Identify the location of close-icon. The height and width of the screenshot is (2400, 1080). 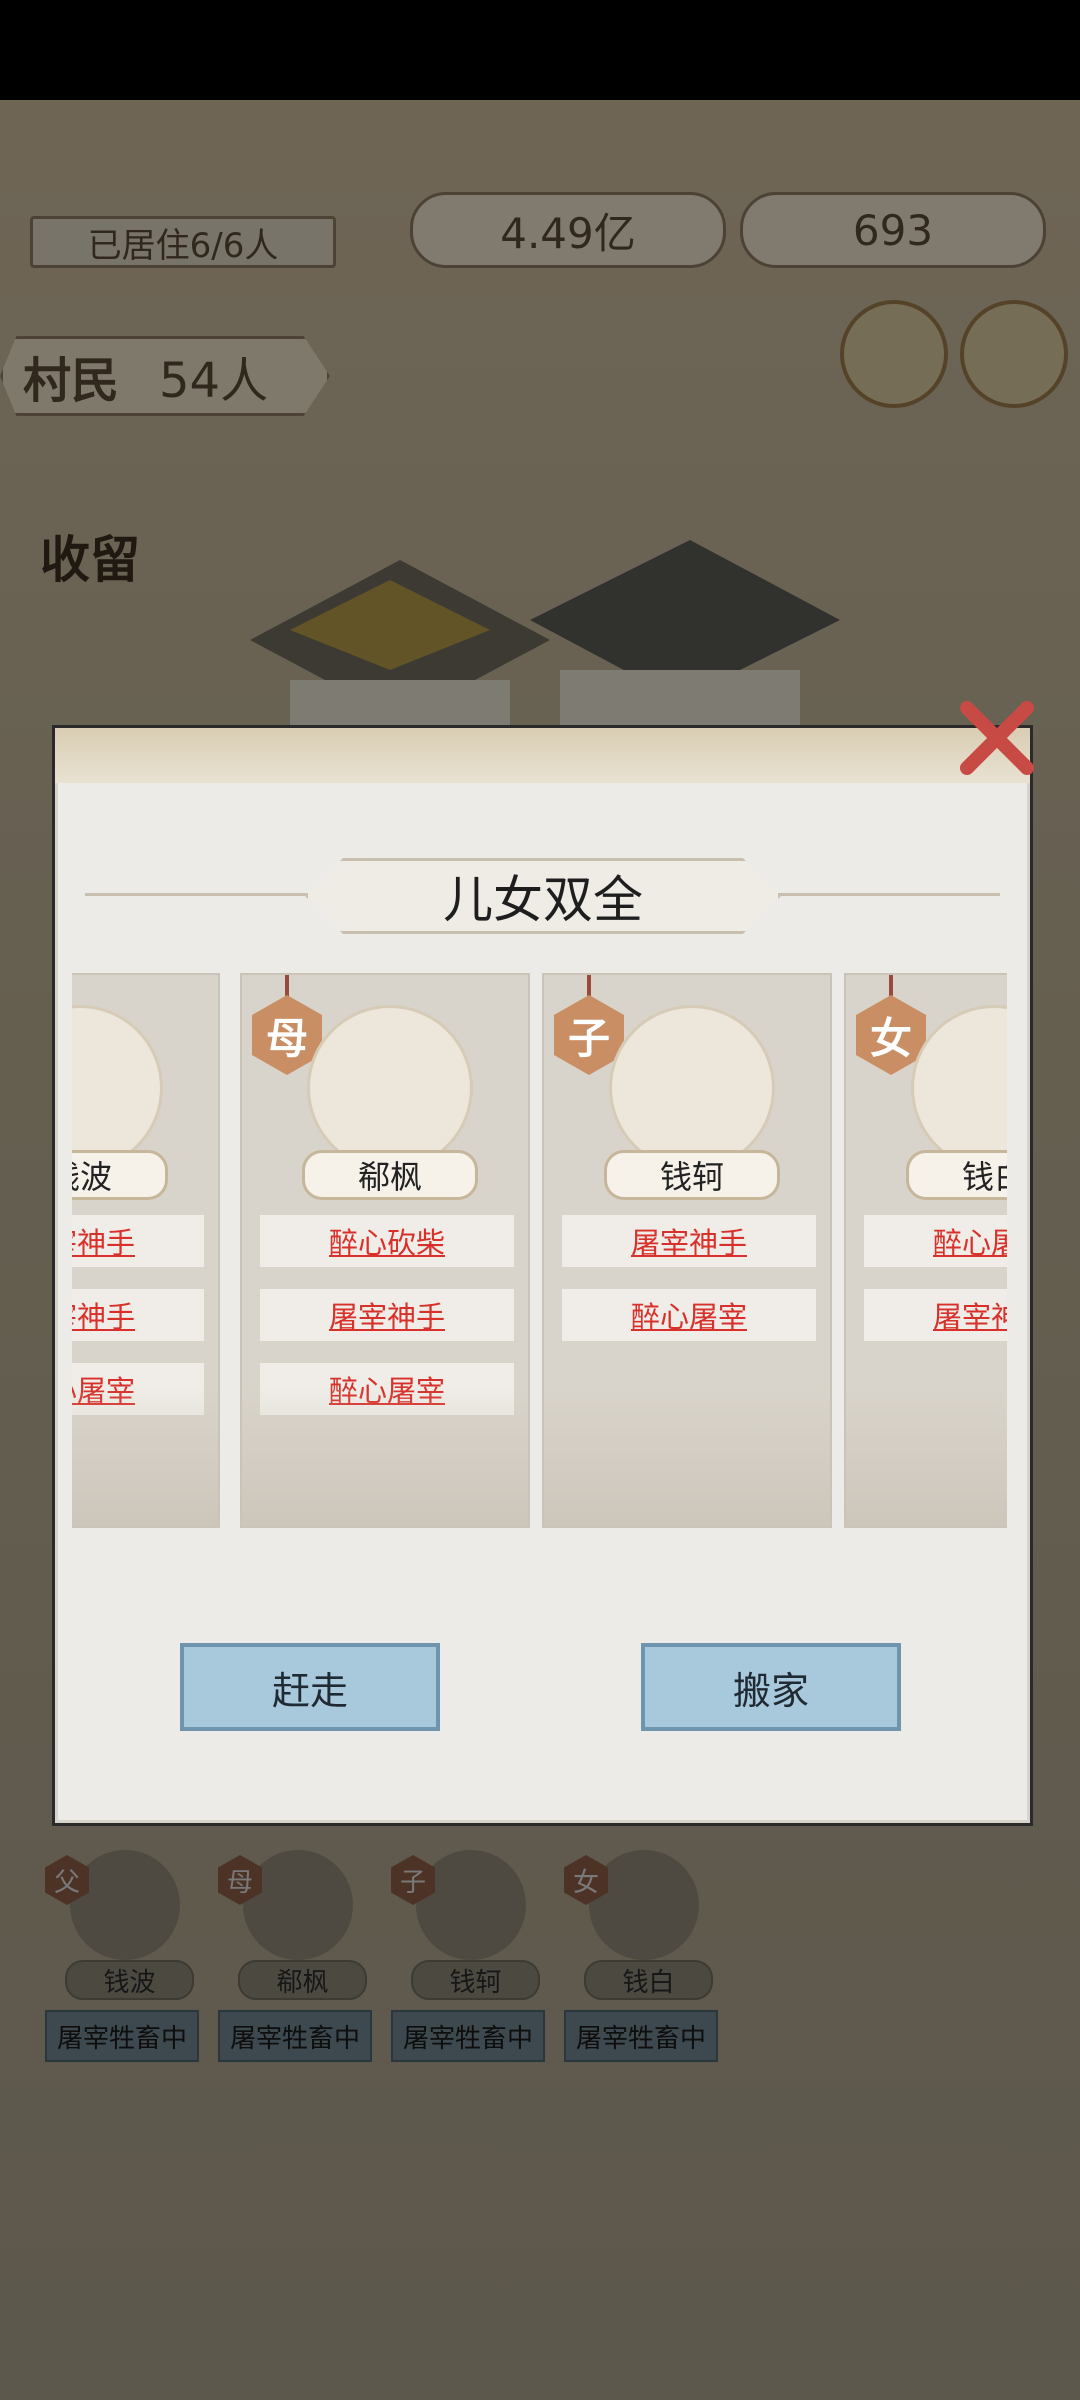
(997, 738).